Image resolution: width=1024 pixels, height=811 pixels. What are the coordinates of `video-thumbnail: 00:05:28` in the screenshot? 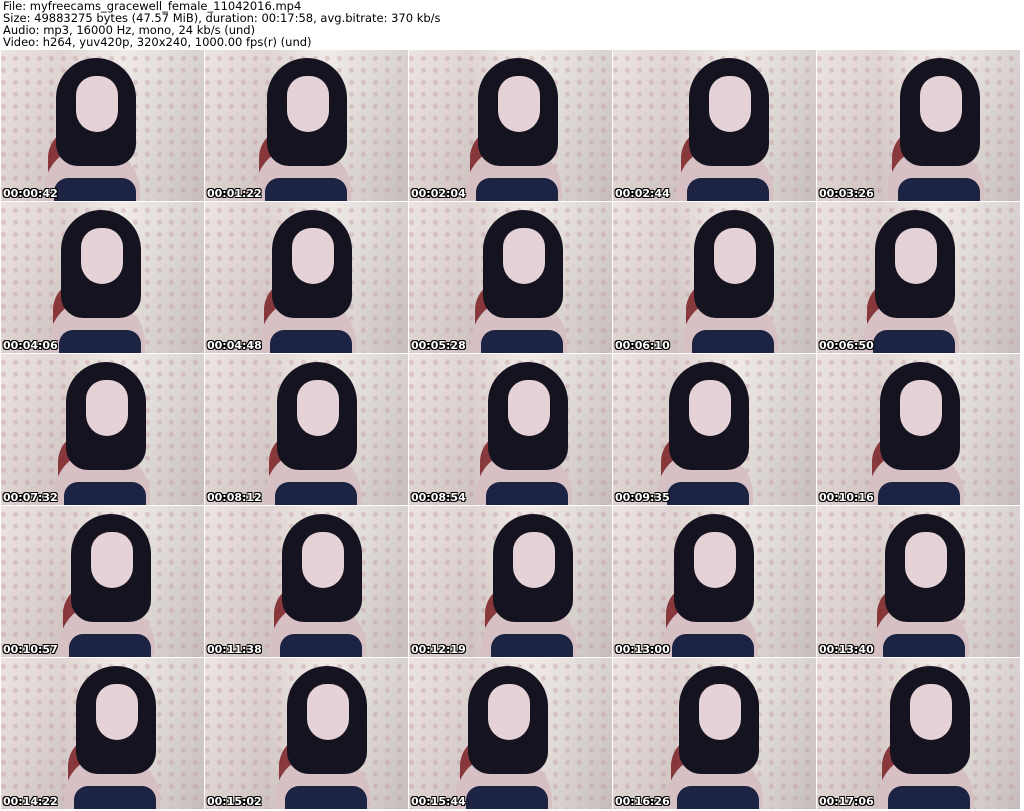 It's located at (510, 277).